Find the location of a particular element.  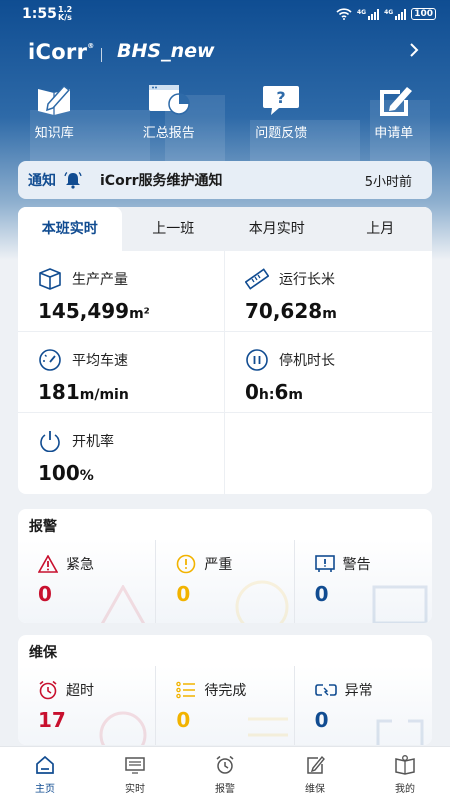

tab-maintenance: 维保 is located at coordinates (315, 773).